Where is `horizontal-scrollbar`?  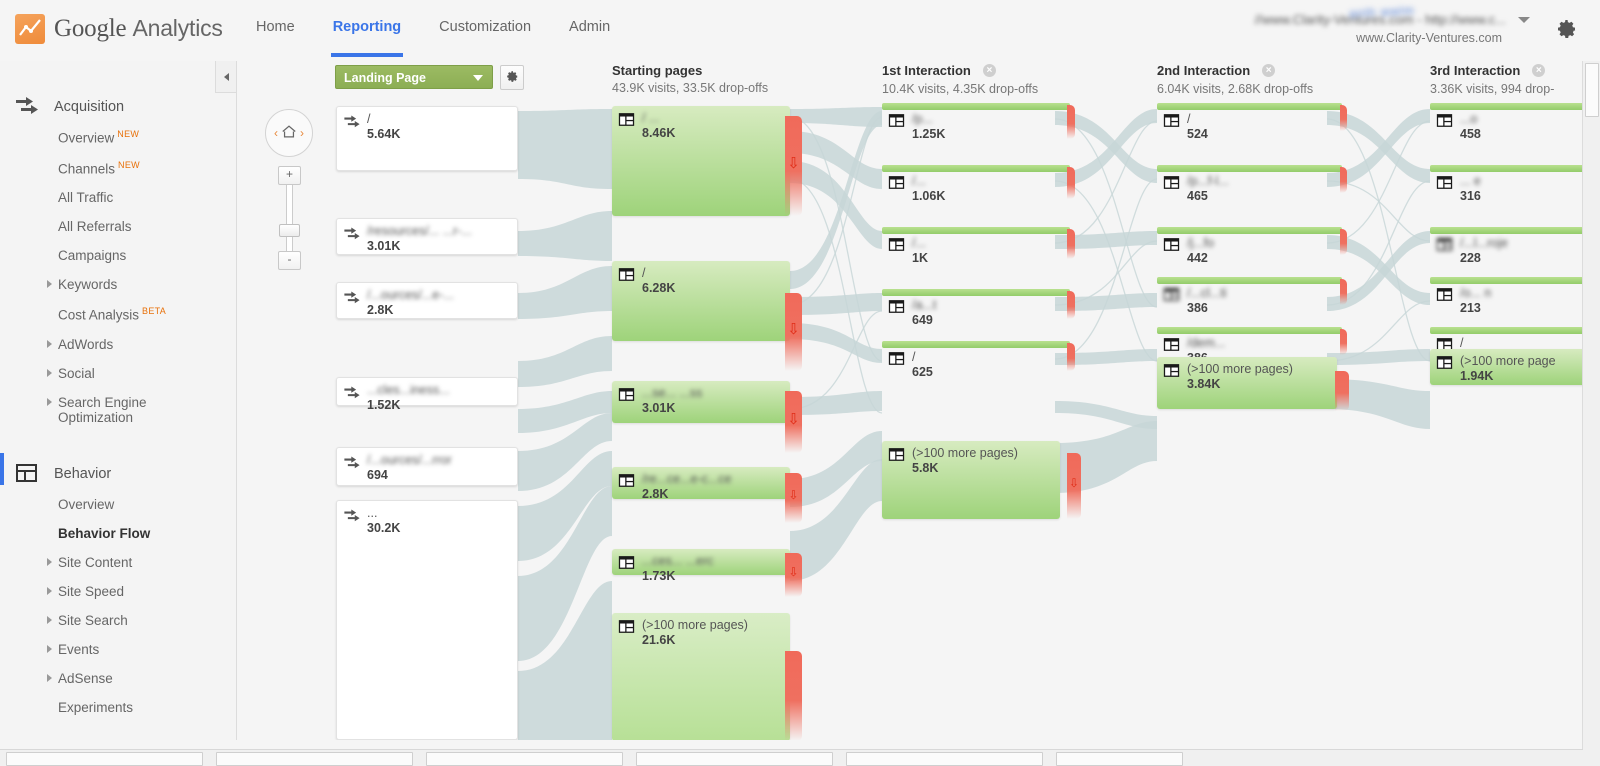 horizontal-scrollbar is located at coordinates (791, 757).